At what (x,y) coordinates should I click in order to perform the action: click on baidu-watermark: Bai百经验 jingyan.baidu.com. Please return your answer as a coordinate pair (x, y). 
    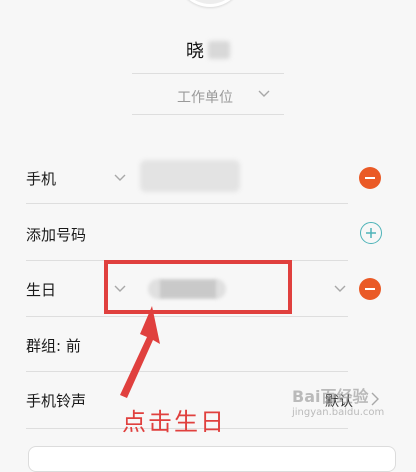
    Looking at the image, I should click on (354, 411).